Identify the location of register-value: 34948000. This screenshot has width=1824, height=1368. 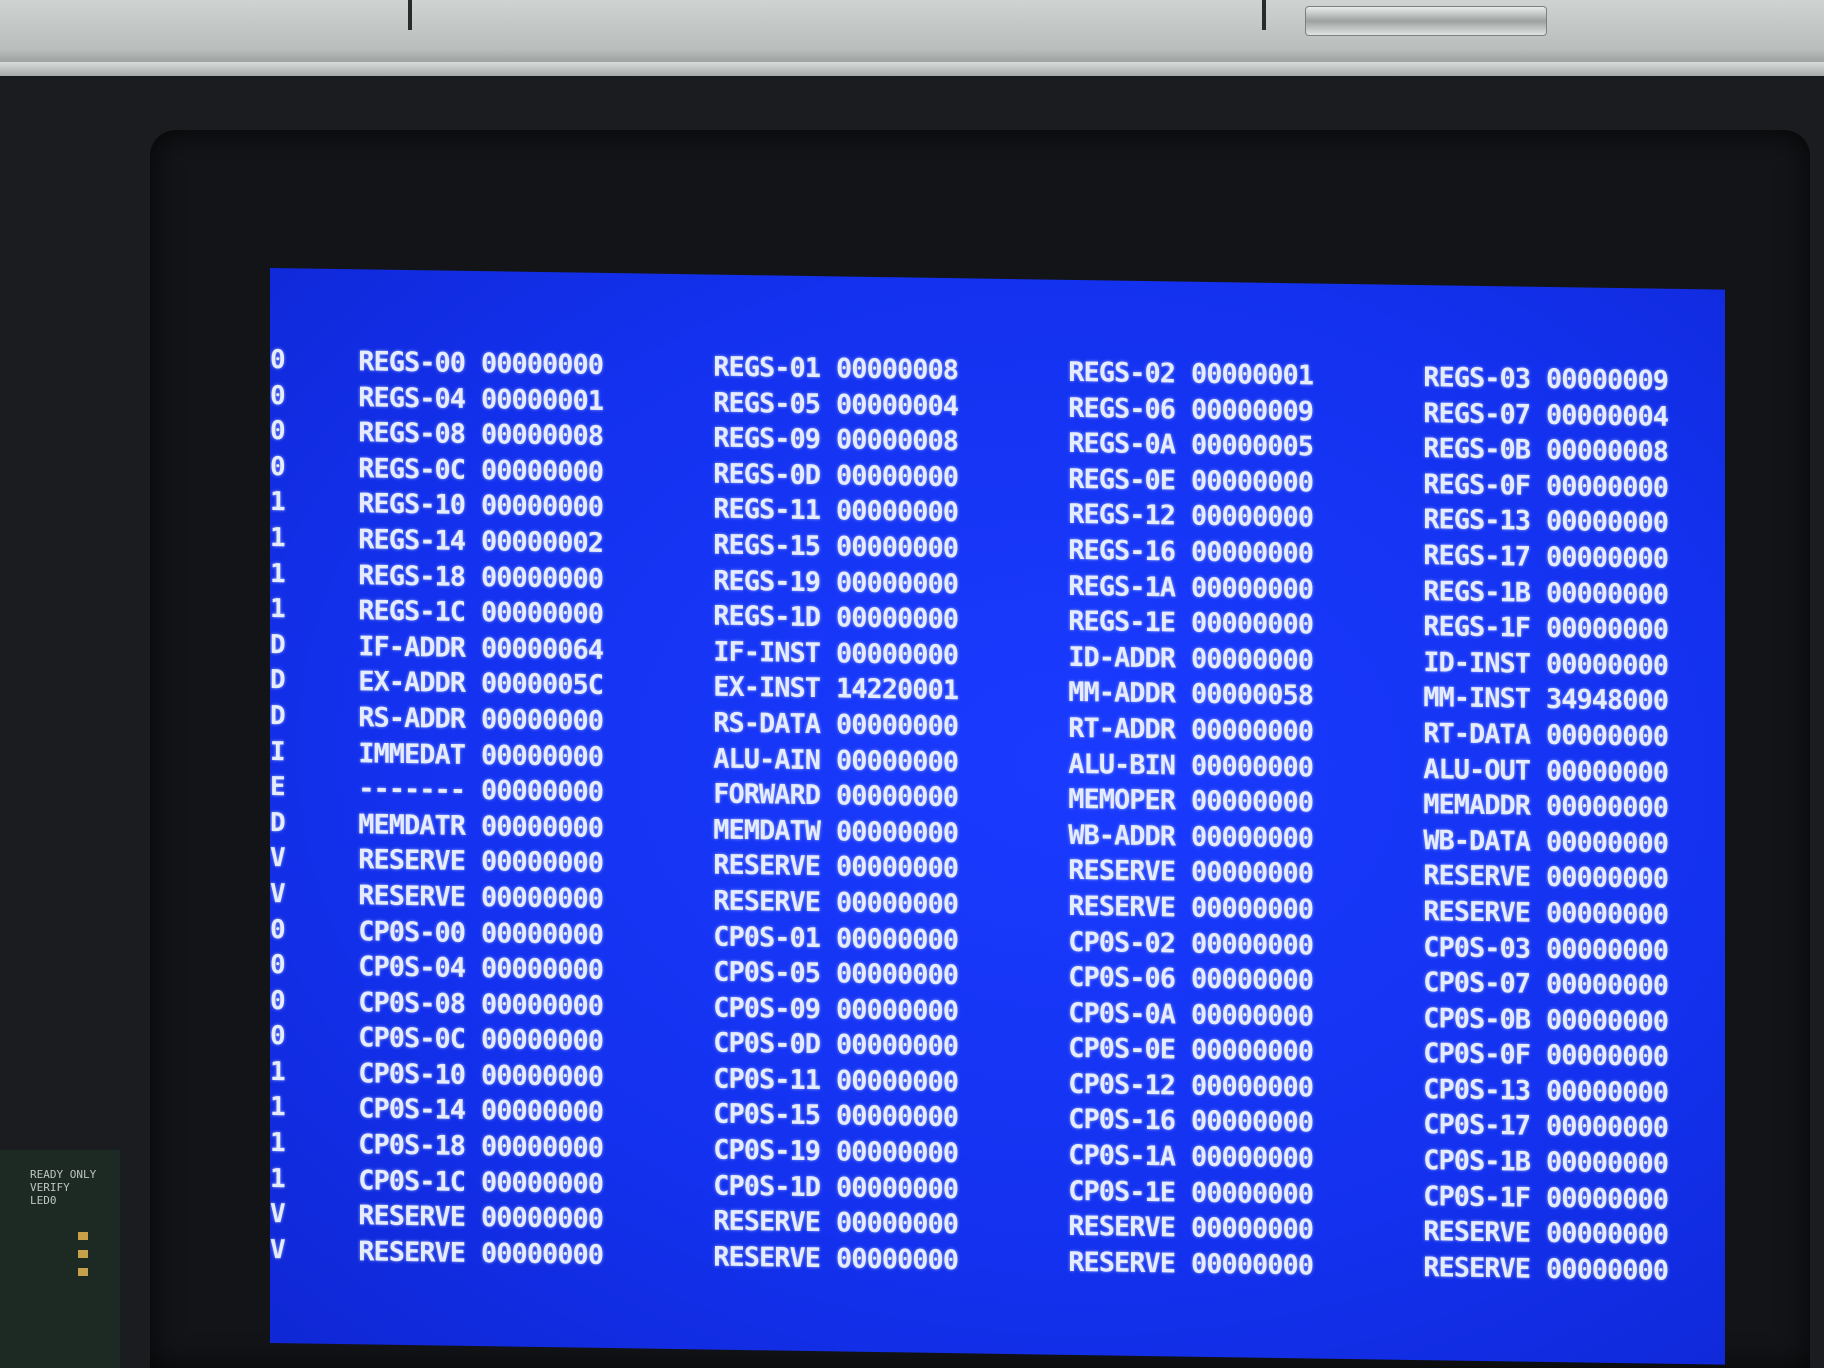
(1607, 701).